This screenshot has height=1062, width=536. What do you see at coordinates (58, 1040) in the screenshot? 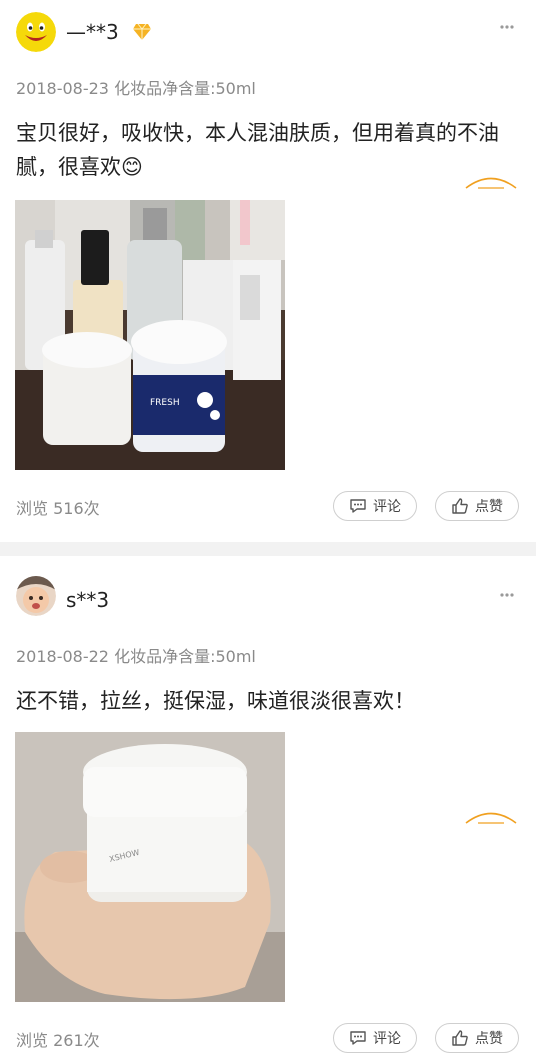
I see `view-count: 浏览 261次` at bounding box center [58, 1040].